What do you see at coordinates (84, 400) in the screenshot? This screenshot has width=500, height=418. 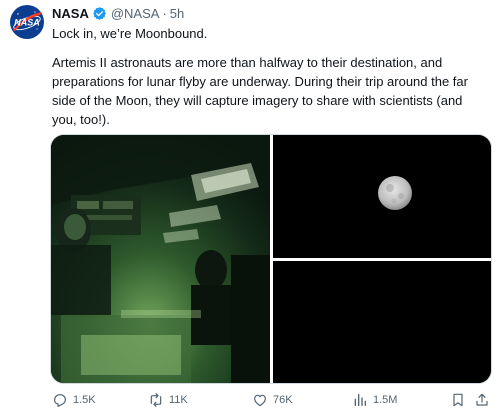 I see `reply-count: 1.5K` at bounding box center [84, 400].